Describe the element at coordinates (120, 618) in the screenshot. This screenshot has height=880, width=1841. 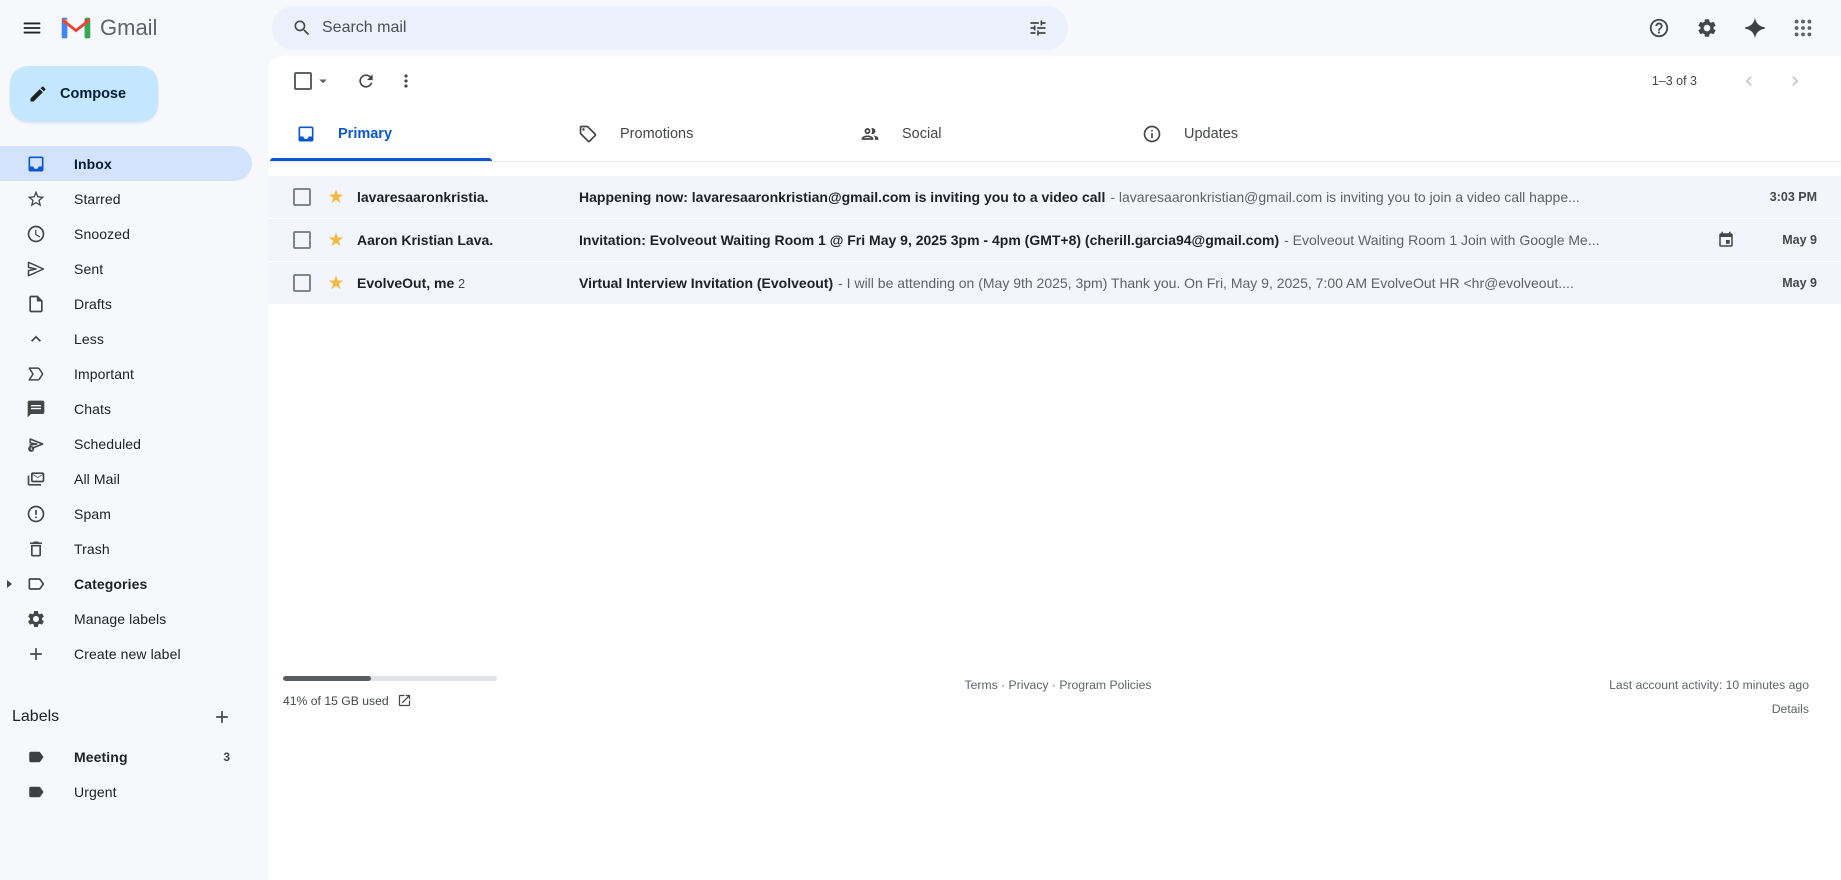
I see `sidebar-item-label: Manage labels` at that location.